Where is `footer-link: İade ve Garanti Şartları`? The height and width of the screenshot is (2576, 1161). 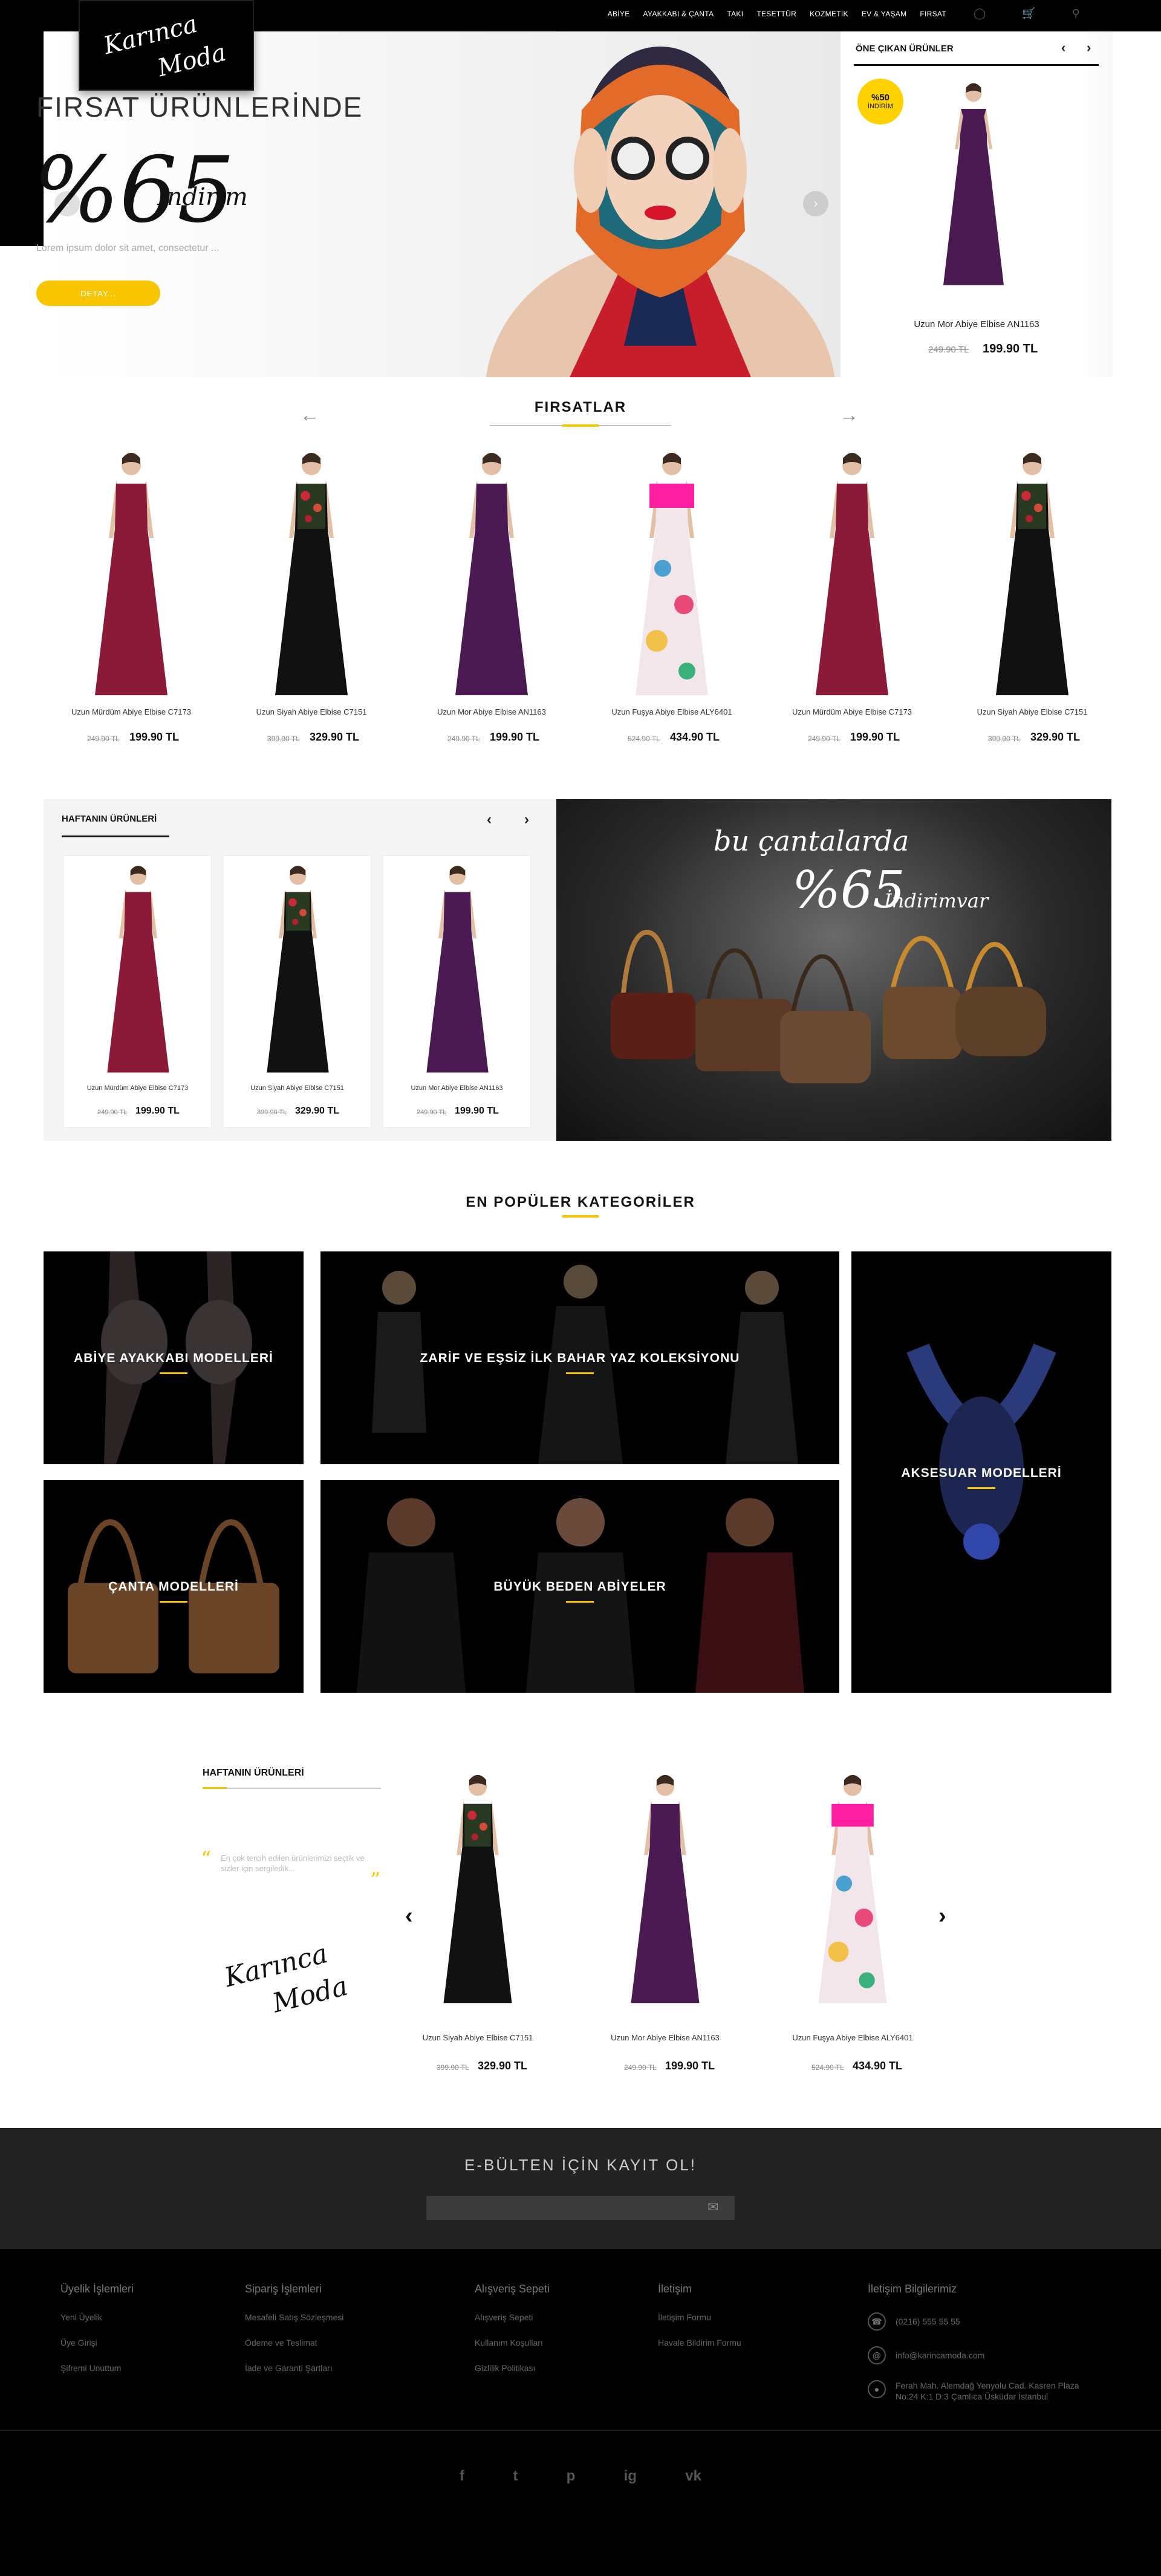 footer-link: İade ve Garanti Şartları is located at coordinates (294, 2368).